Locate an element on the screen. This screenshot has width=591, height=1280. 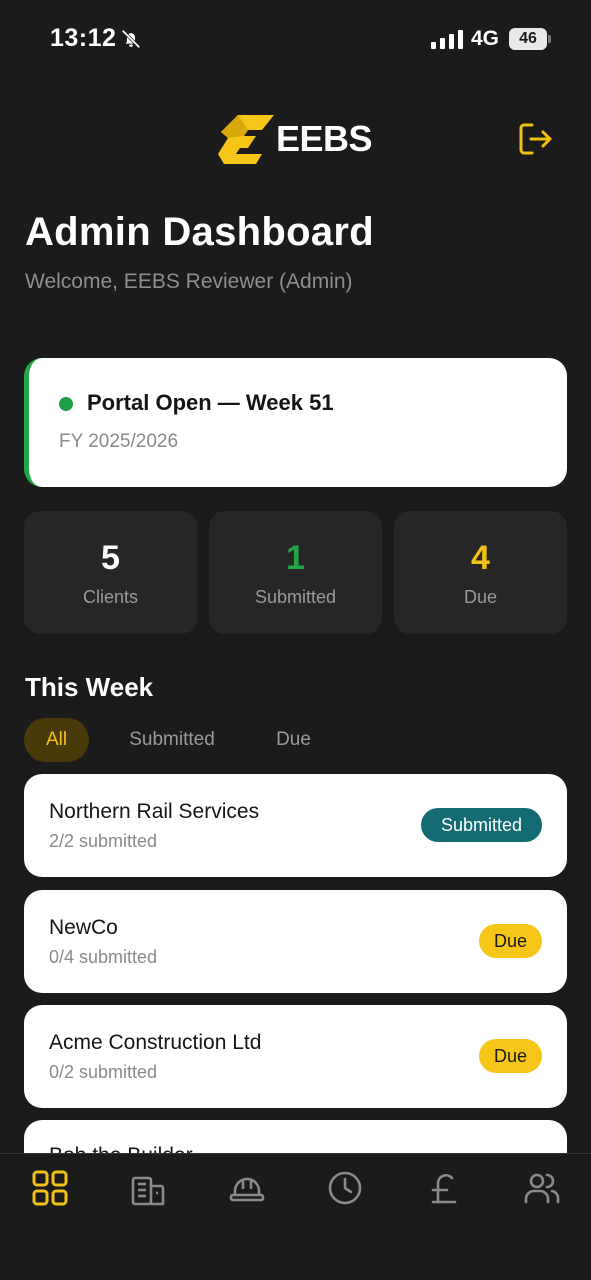
stat-clients: 5 Clients is located at coordinates (110, 572).